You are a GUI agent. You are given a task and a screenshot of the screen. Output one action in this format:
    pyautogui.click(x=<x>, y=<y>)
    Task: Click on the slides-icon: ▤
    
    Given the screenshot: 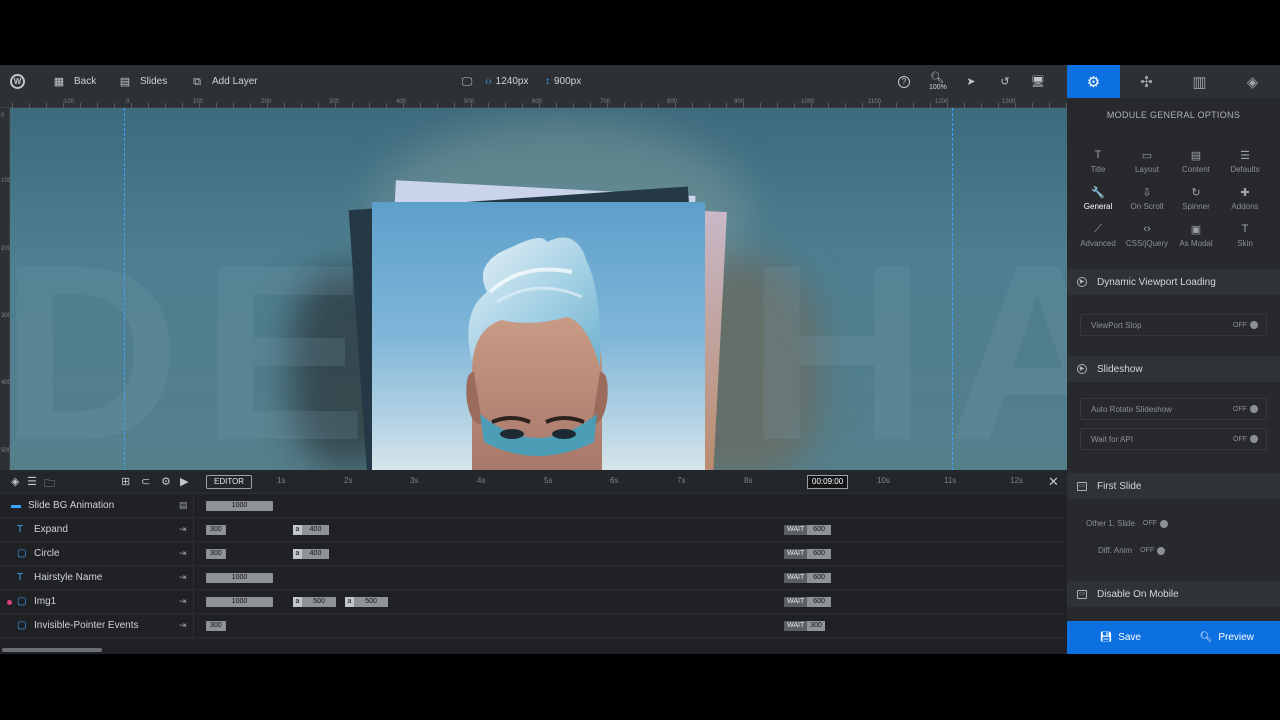 What is the action you would take?
    pyautogui.click(x=125, y=81)
    